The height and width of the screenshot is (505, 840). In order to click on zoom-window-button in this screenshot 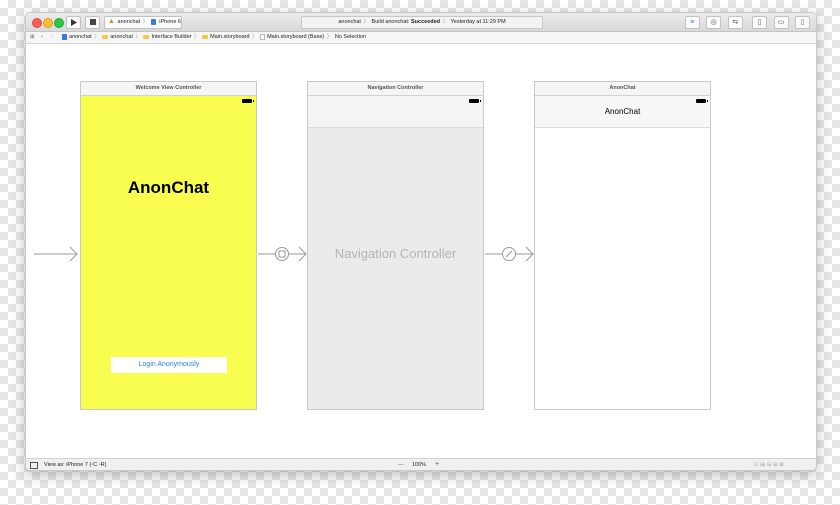, I will do `click(59, 23)`.